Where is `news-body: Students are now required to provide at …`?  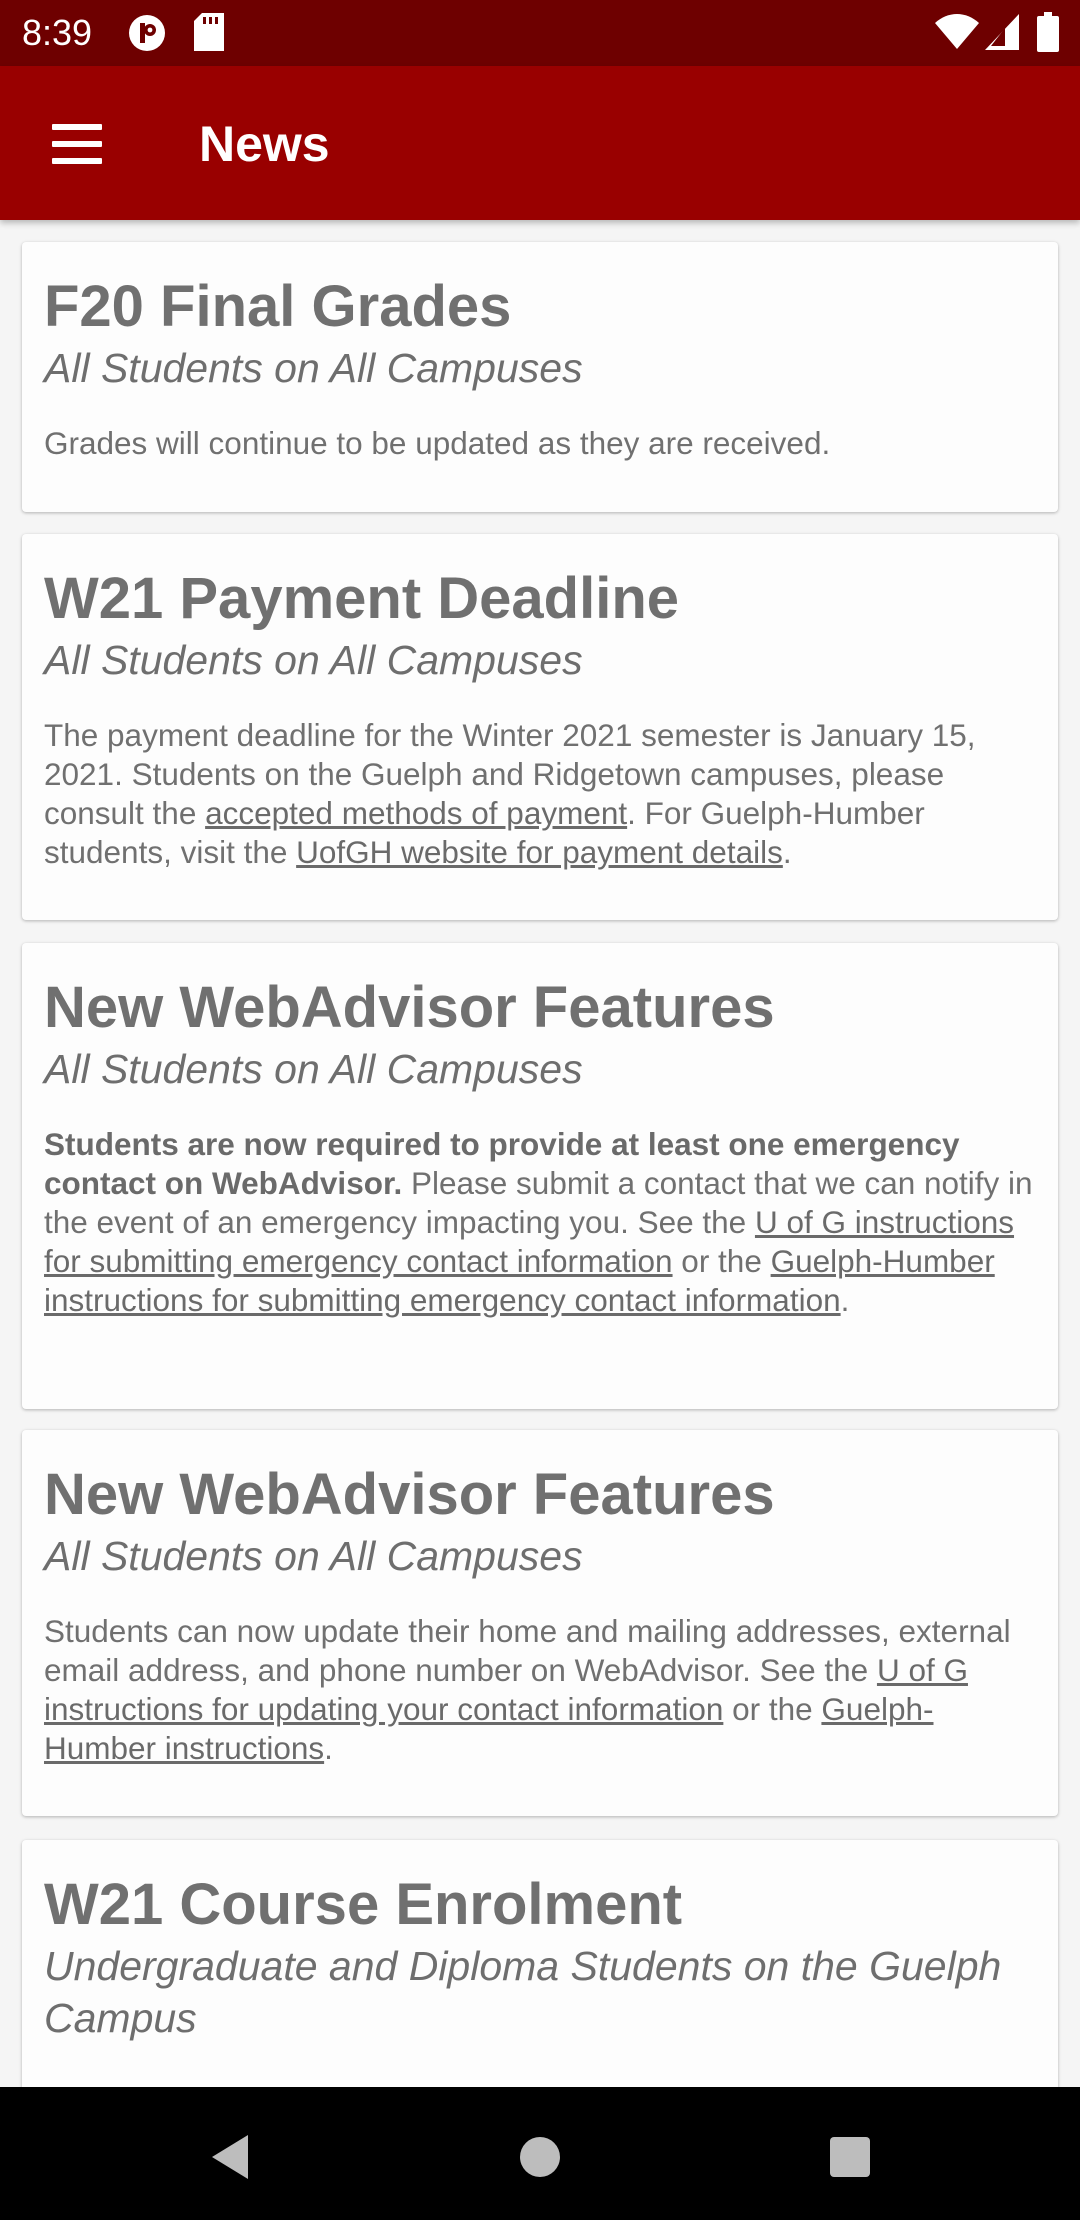
news-body: Students are now required to provide at … is located at coordinates (538, 1222).